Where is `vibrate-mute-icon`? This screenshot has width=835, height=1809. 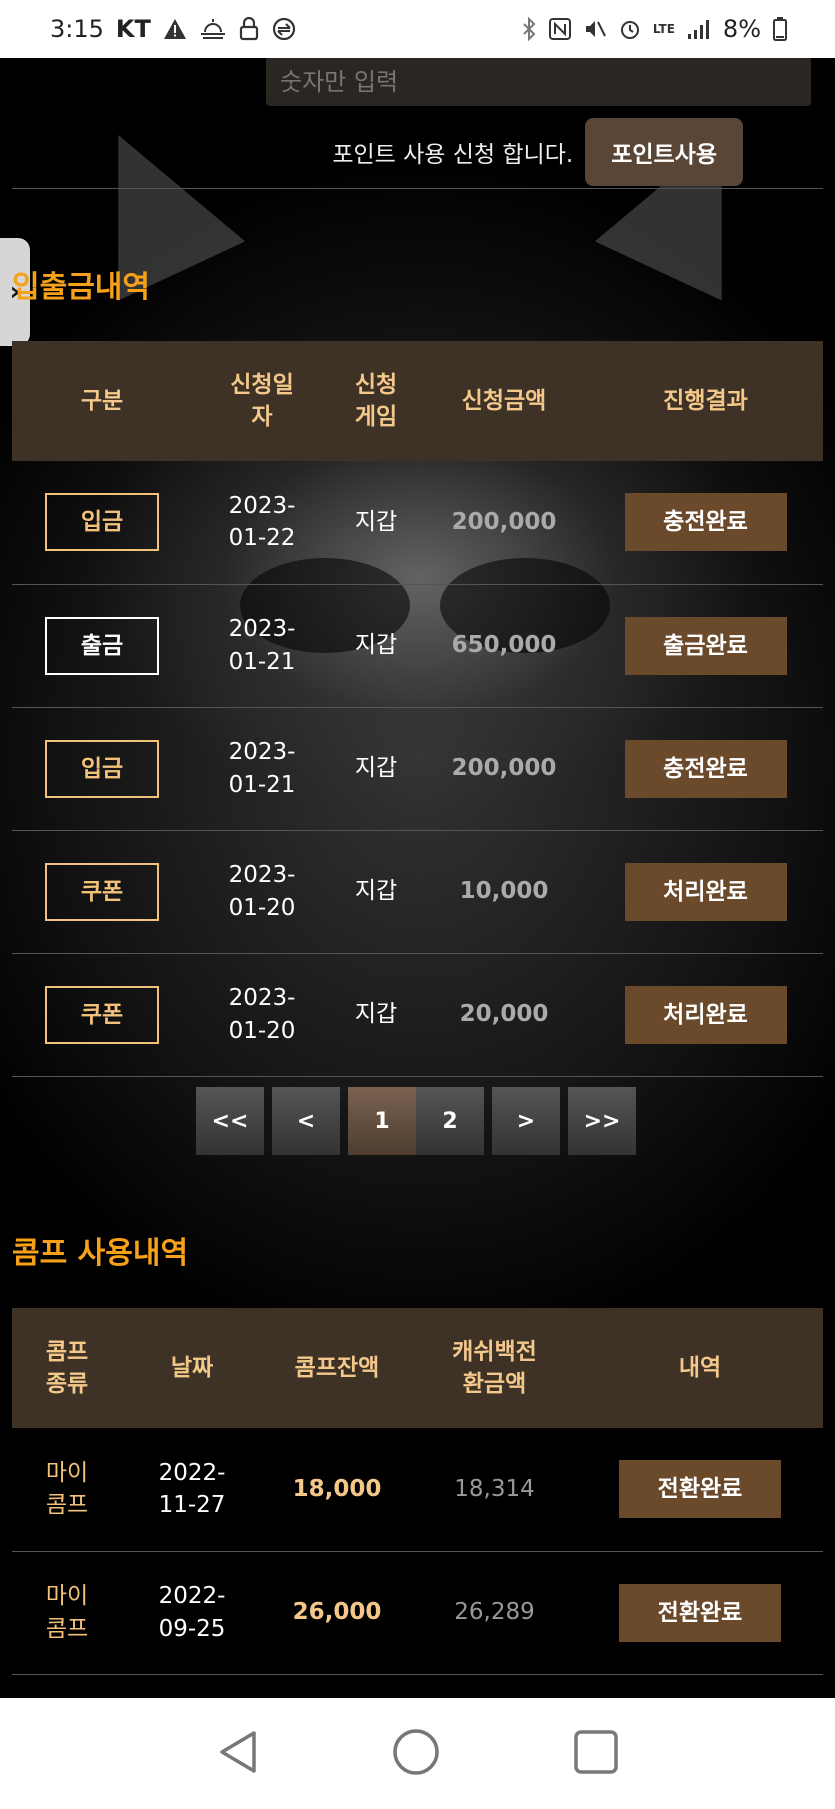
vibrate-mute-icon is located at coordinates (595, 29).